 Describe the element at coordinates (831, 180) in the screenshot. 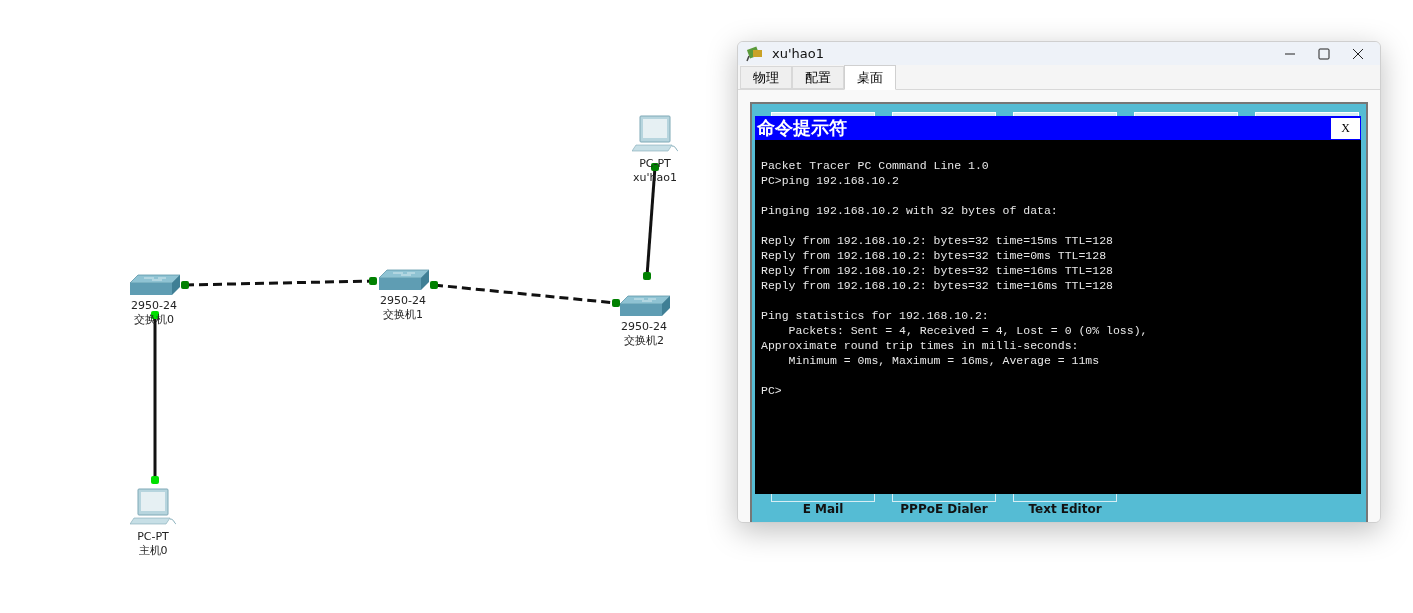

I see `terminal-line: PC>ping 192.168.10.2` at that location.